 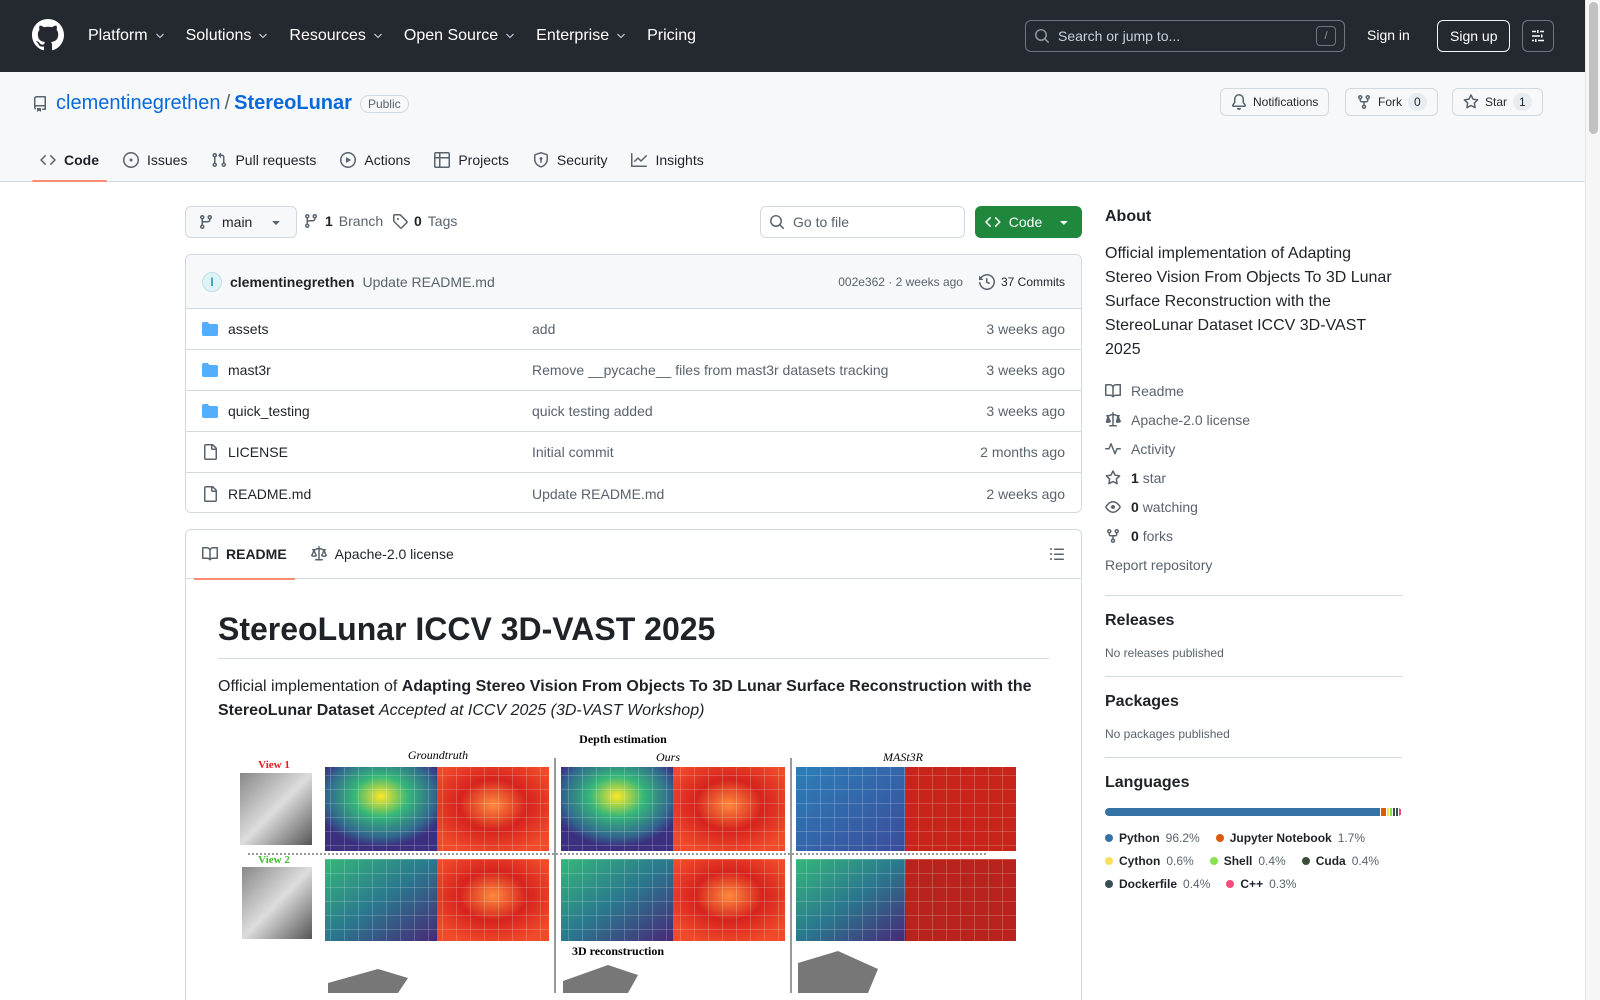 I want to click on nav-resources: Resources, so click(x=336, y=36).